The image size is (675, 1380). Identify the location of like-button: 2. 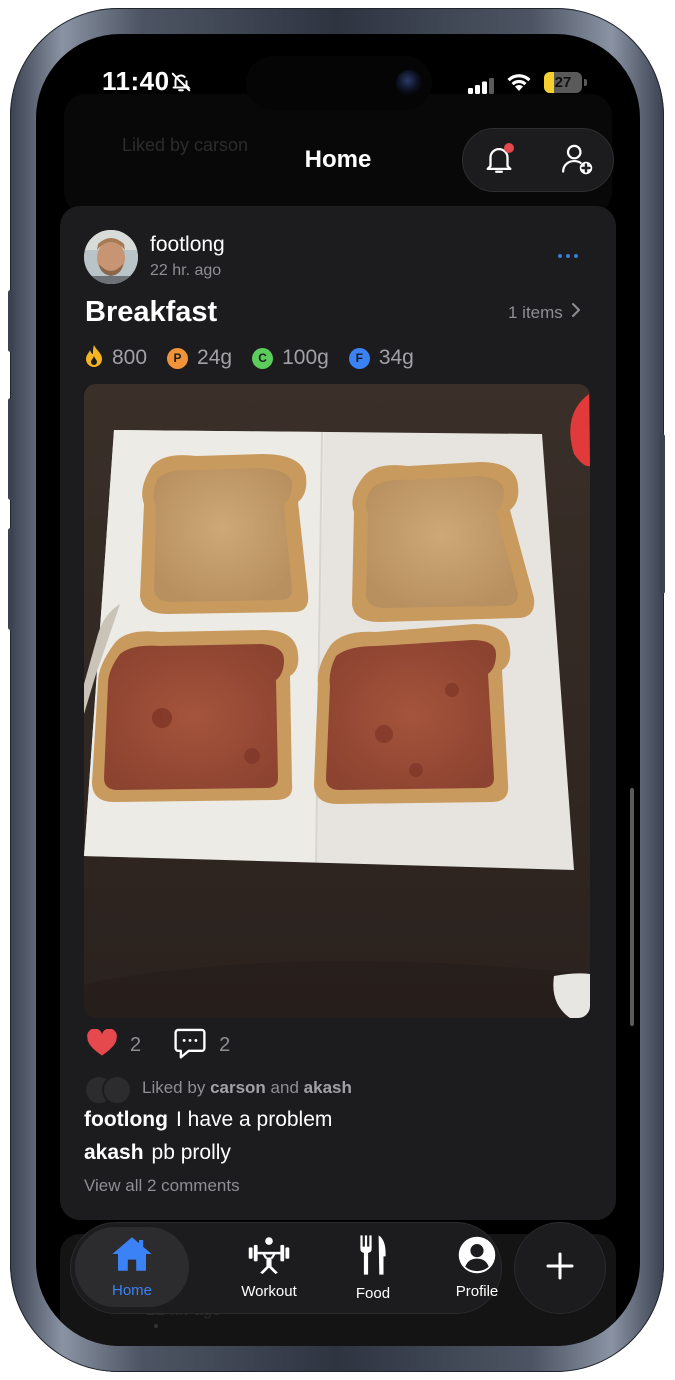
(129, 1044).